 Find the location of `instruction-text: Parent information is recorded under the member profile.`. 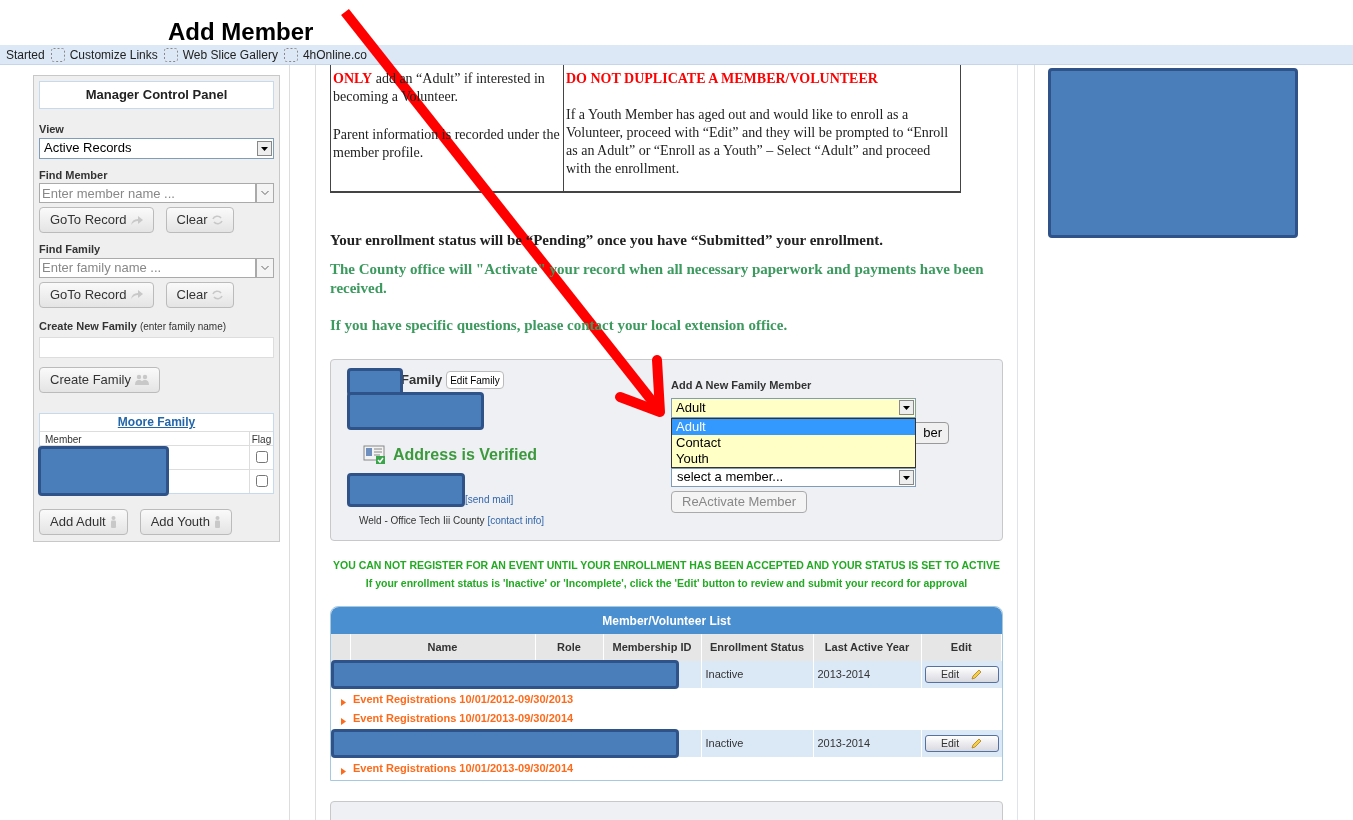

instruction-text: Parent information is recorded under the member profile. is located at coordinates (447, 144).